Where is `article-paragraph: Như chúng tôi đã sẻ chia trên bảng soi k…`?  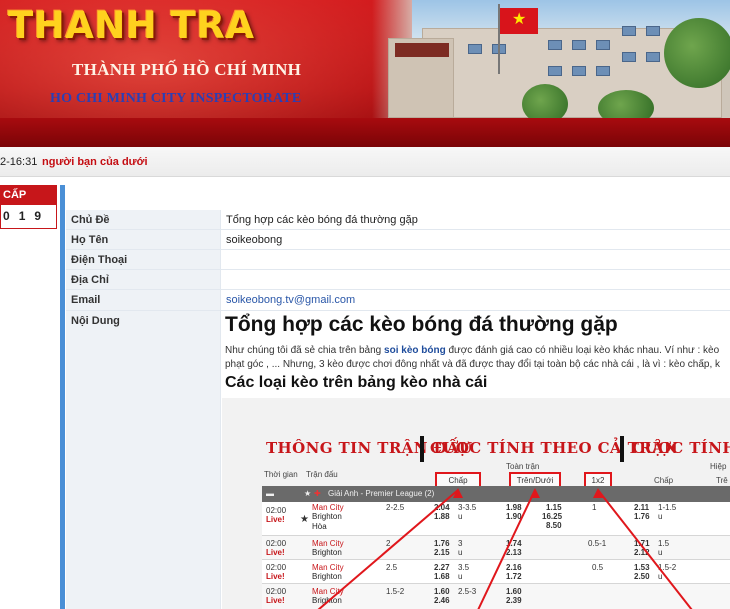
article-paragraph: Như chúng tôi đã sẻ chia trên bảng soi k… is located at coordinates (477, 358).